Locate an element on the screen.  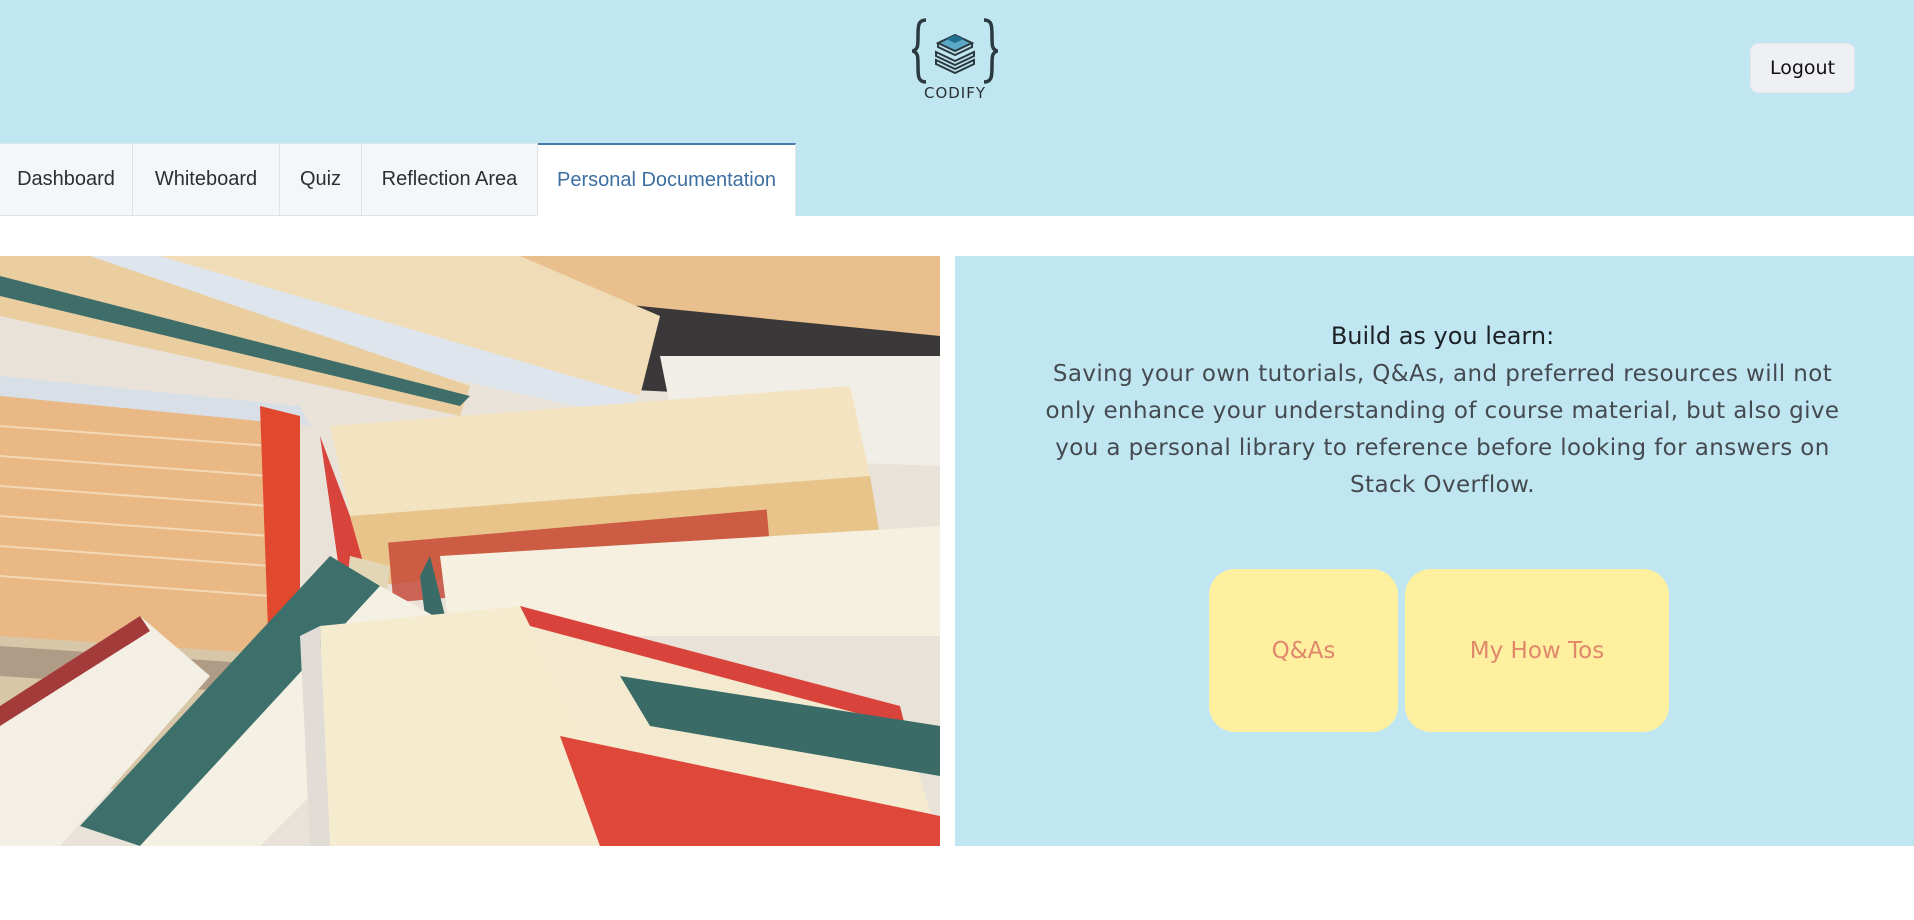
tab-whiteboard: Whiteboard is located at coordinates (206, 179).